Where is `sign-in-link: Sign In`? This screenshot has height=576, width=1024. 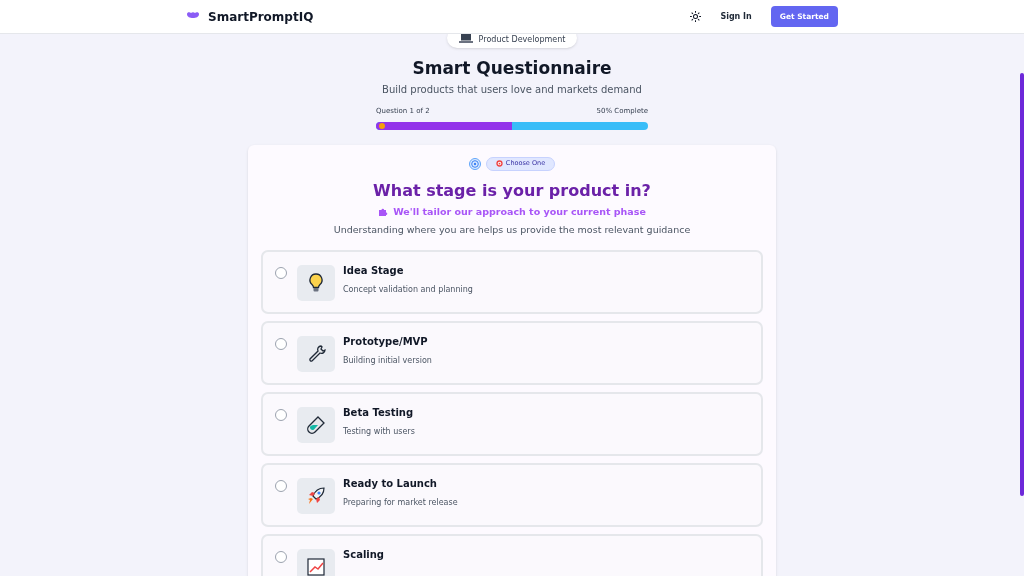
sign-in-link: Sign In is located at coordinates (736, 16).